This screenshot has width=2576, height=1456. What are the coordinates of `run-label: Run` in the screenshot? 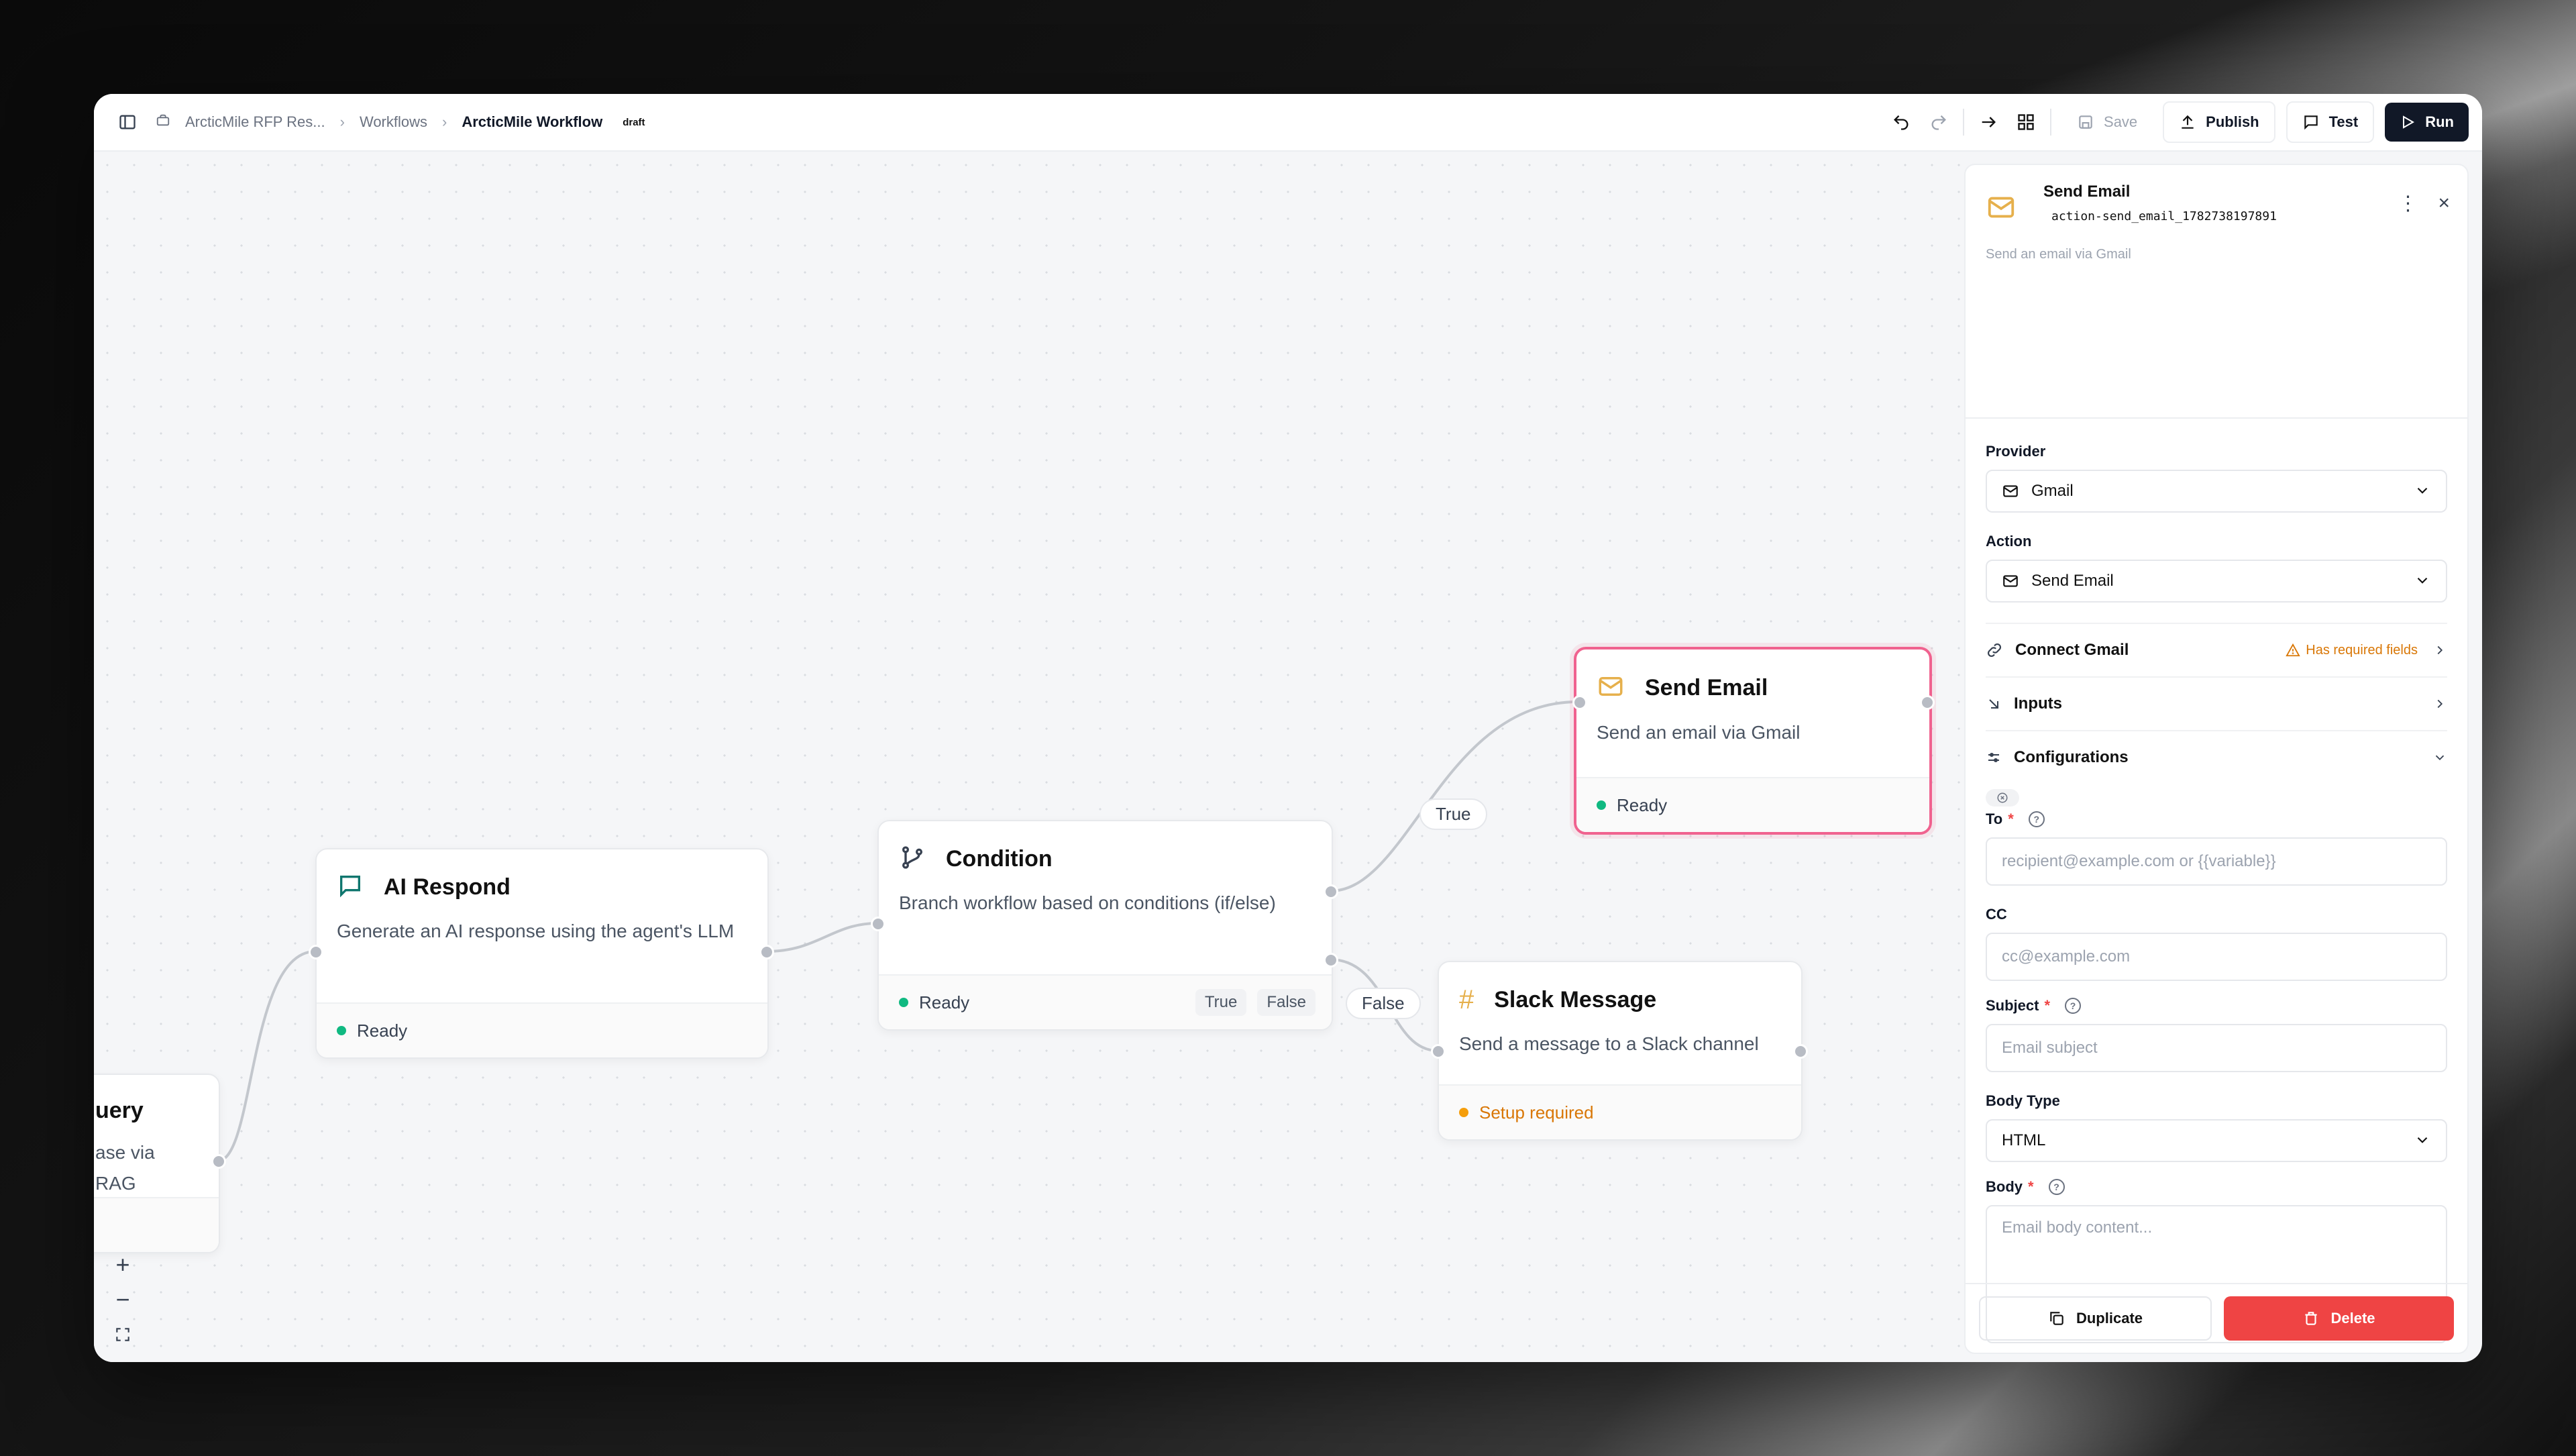 It's located at (2439, 122).